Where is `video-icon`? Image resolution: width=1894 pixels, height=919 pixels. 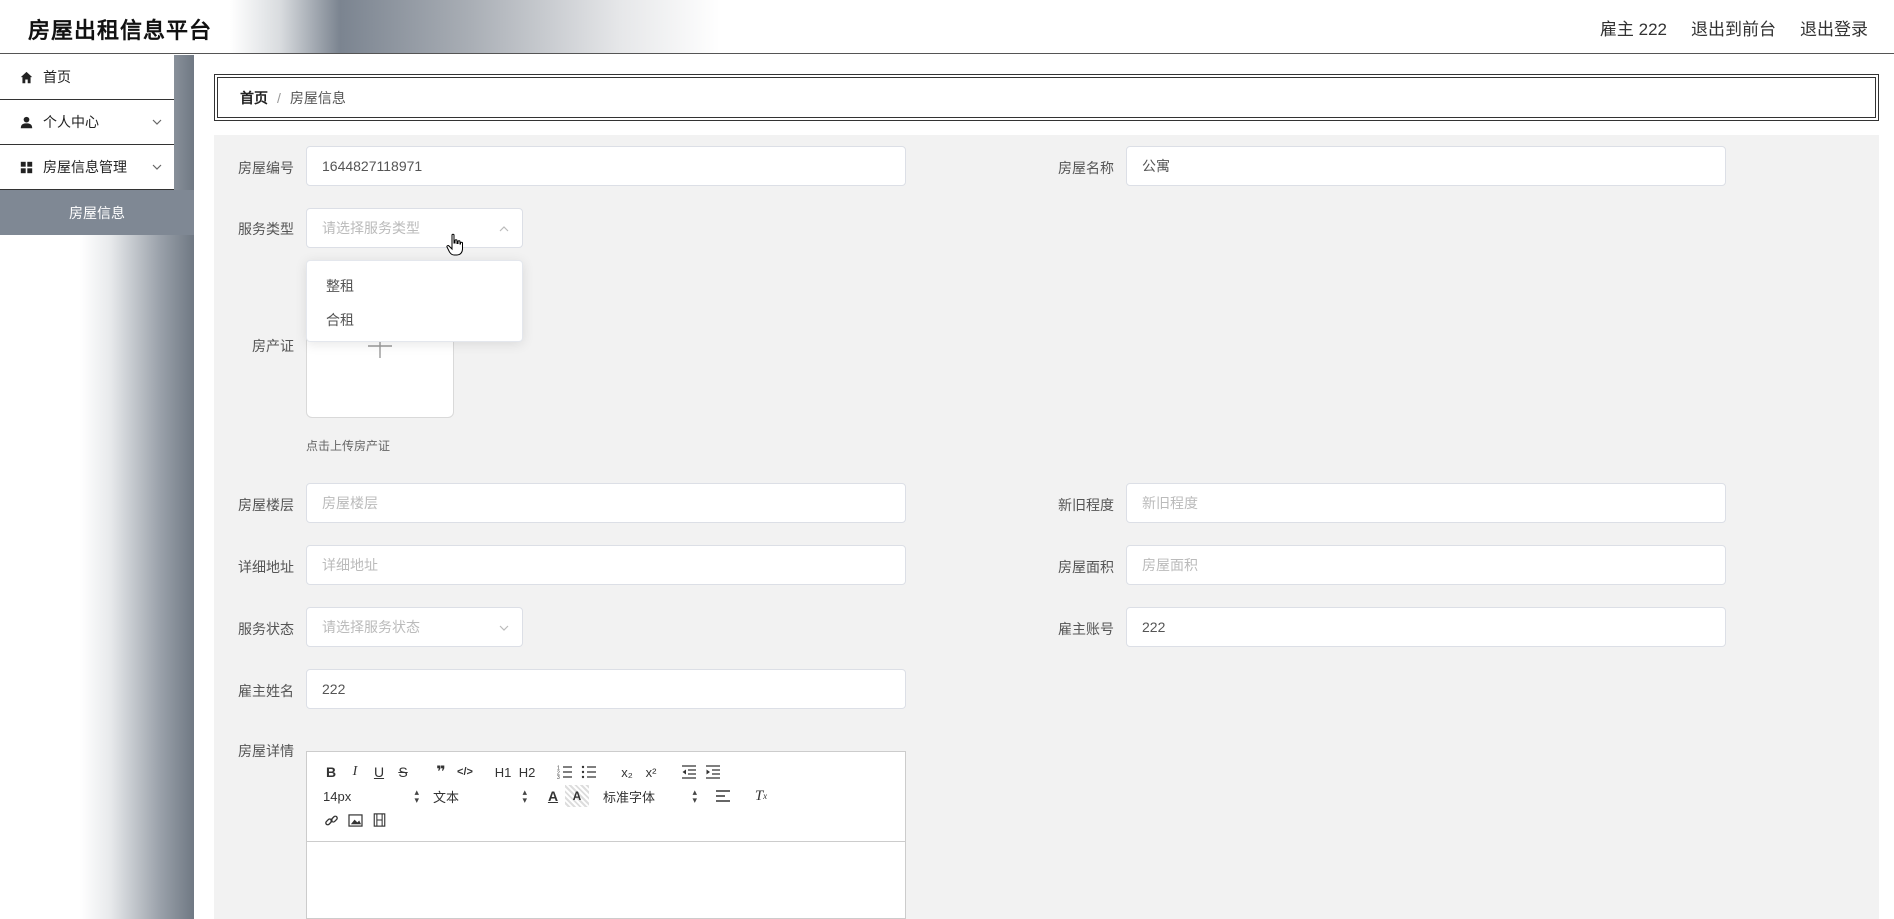 video-icon is located at coordinates (379, 820).